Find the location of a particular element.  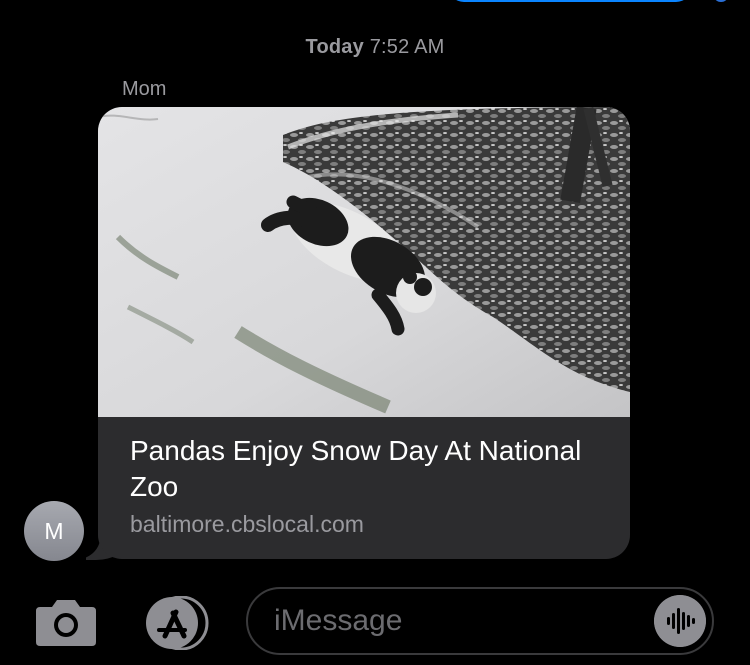

previous-sent-message-edge is located at coordinates (570, 1).